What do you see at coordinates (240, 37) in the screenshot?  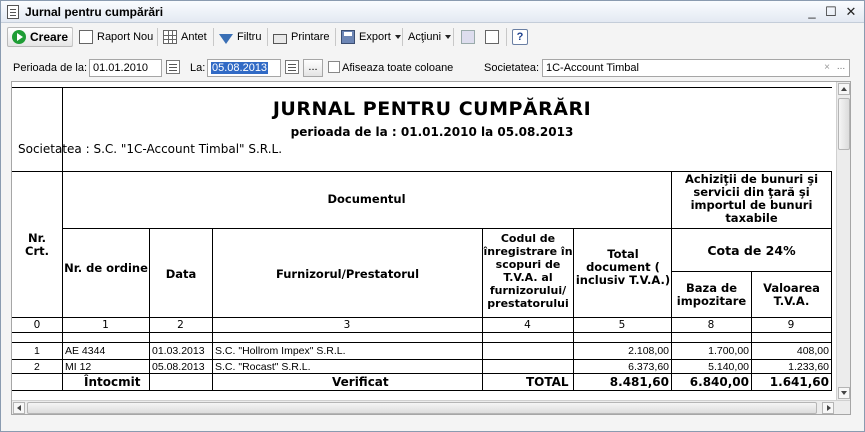 I see `filter-button: Filtru` at bounding box center [240, 37].